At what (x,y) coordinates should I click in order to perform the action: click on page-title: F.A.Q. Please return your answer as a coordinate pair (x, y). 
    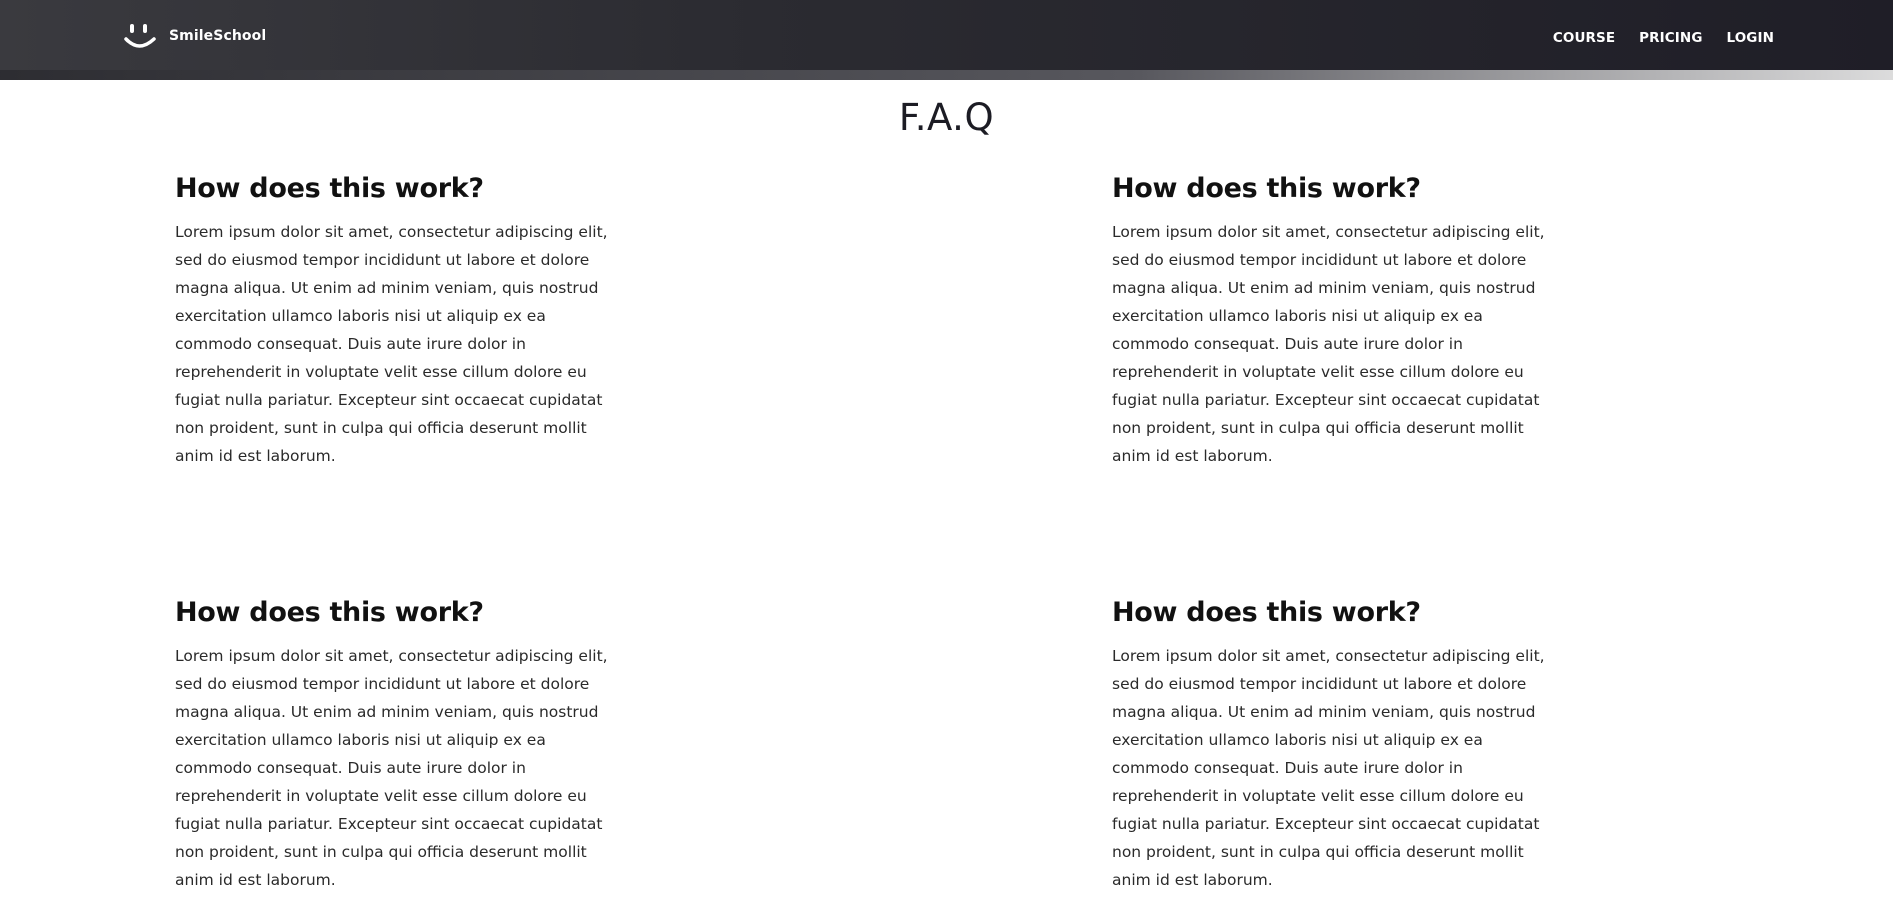
    Looking at the image, I should click on (946, 117).